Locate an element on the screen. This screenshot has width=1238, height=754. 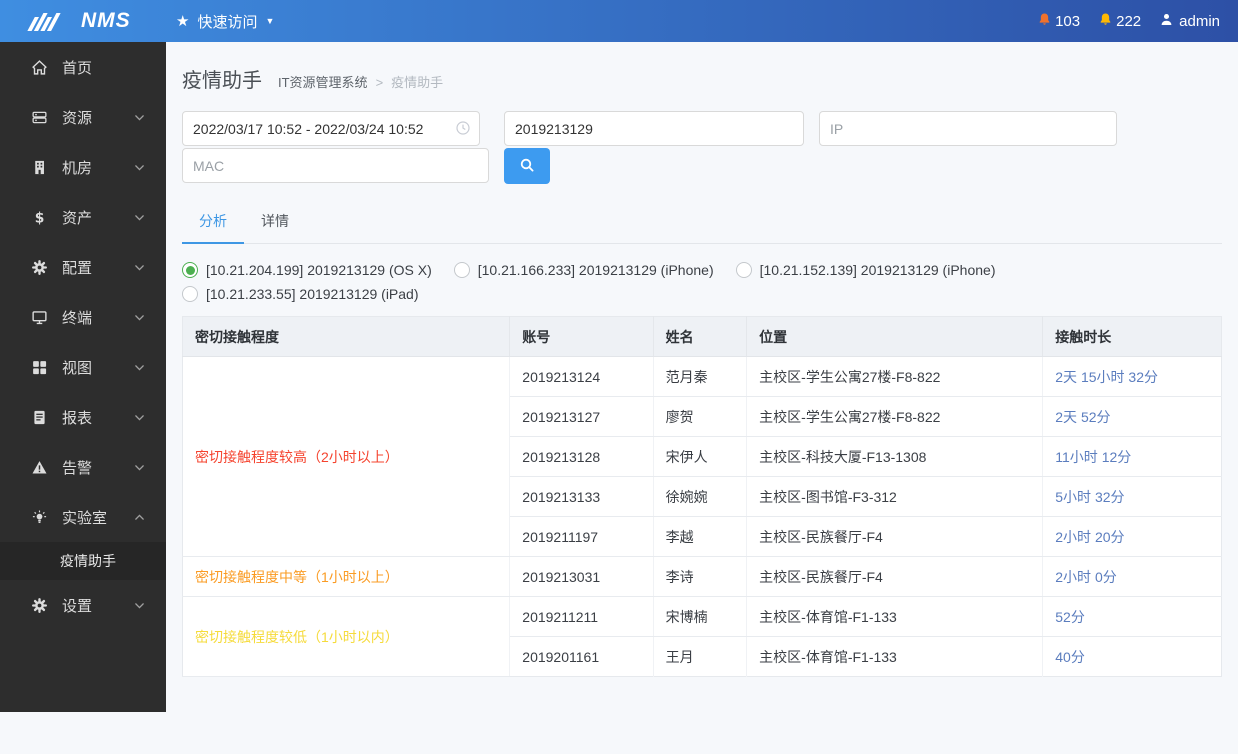
mac-input is located at coordinates (335, 165).